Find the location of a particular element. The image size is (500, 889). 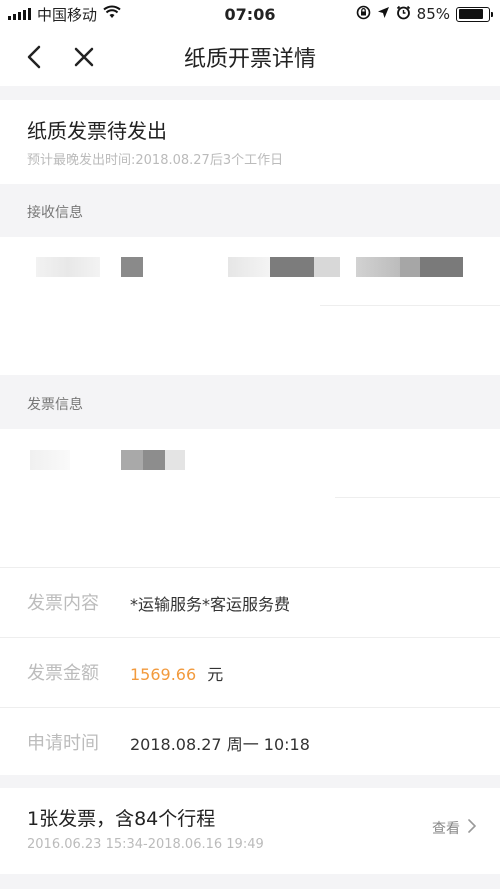

signal-icon is located at coordinates (19, 14).